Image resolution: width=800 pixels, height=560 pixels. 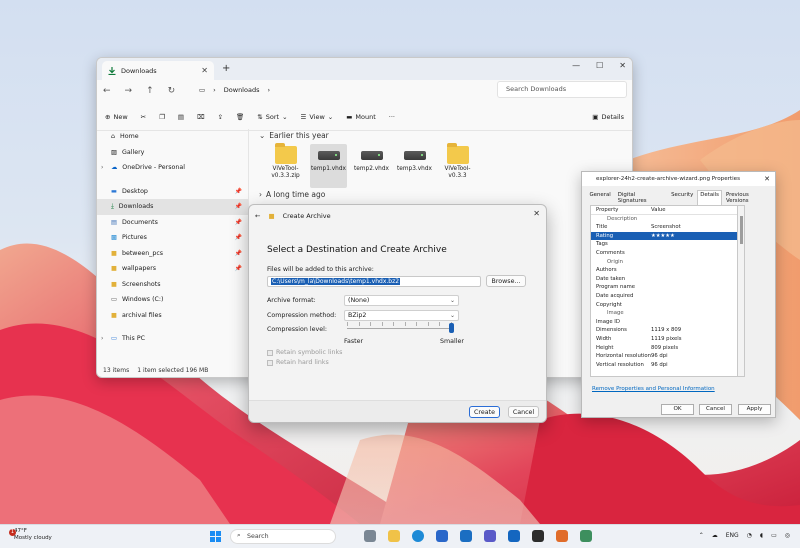 What do you see at coordinates (30, 535) in the screenshot?
I see `weather-widget: 1 47°F Mostly cloudy` at bounding box center [30, 535].